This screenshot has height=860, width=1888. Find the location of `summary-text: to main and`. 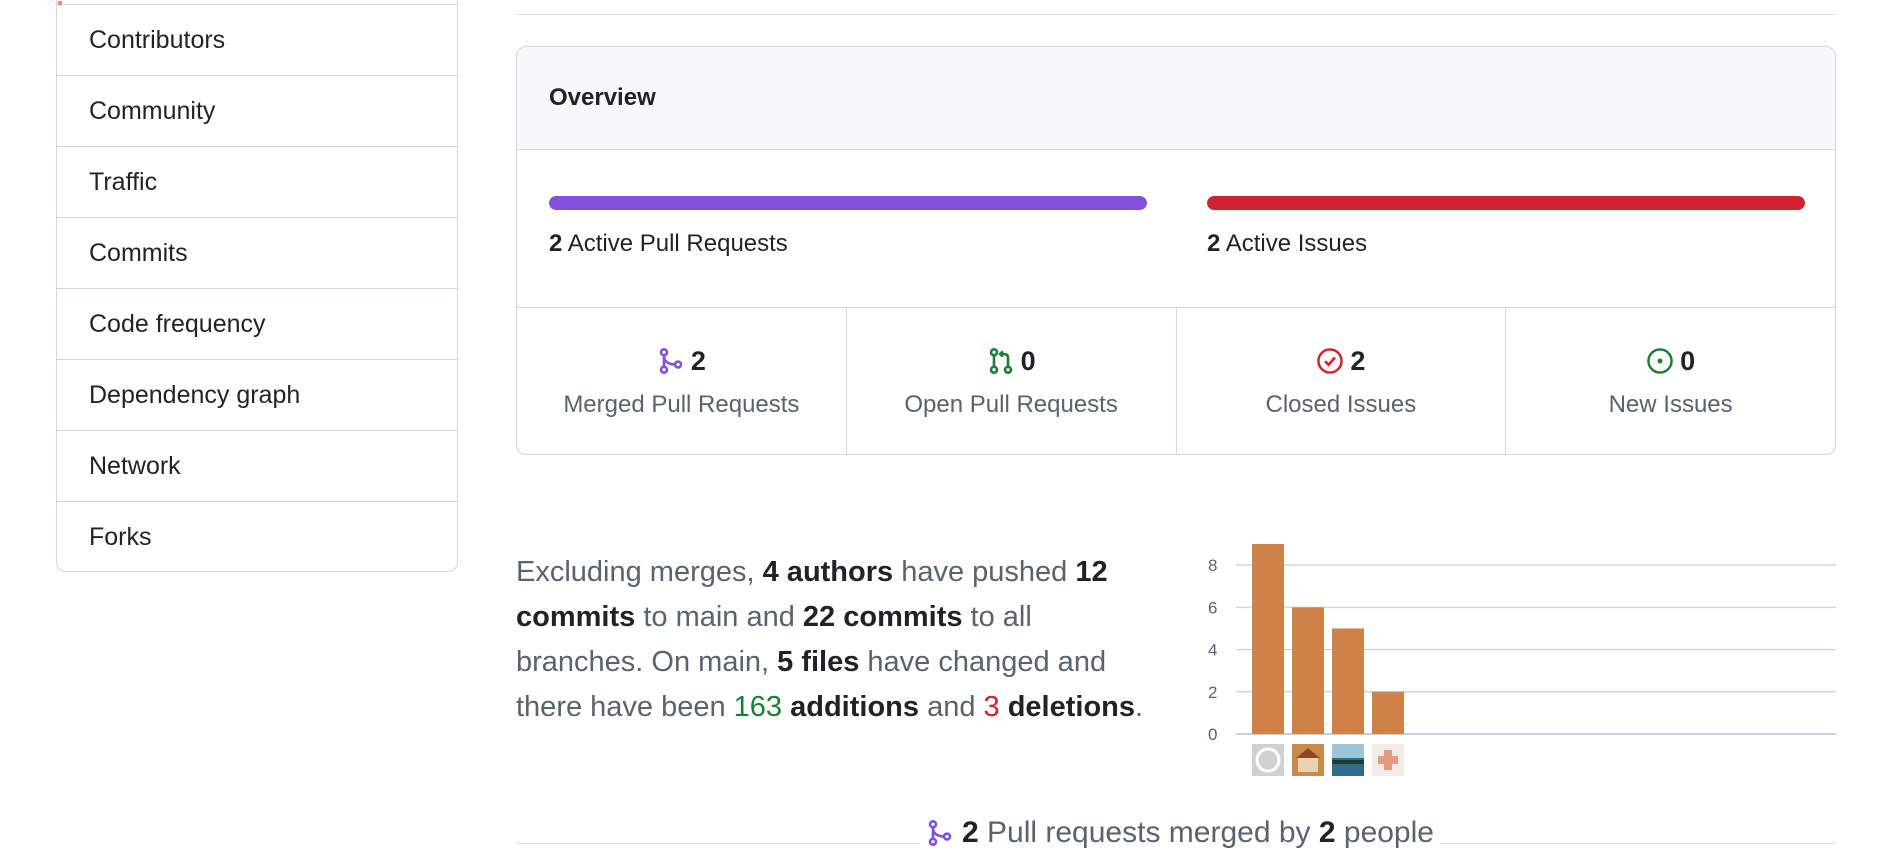

summary-text: to main and is located at coordinates (719, 617).